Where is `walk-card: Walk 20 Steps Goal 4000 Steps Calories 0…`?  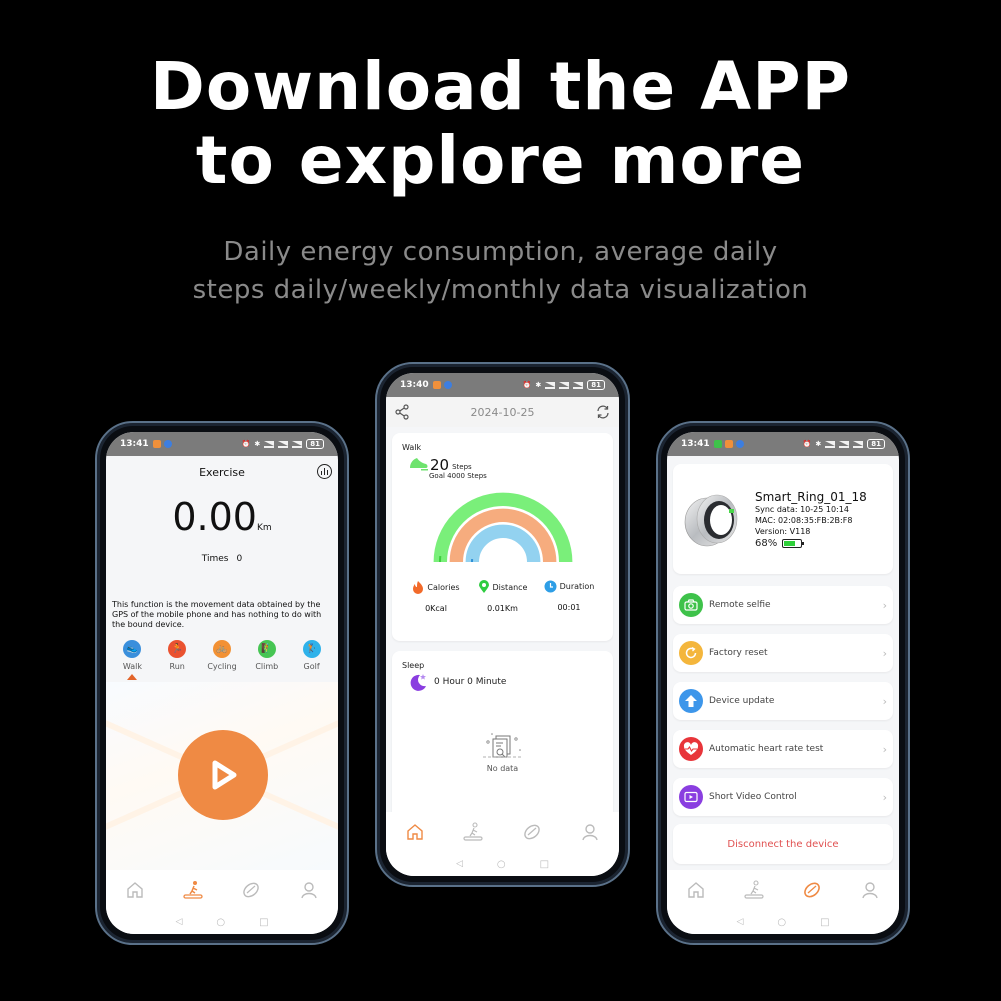
walk-card: Walk 20 Steps Goal 4000 Steps Calories 0… is located at coordinates (502, 537).